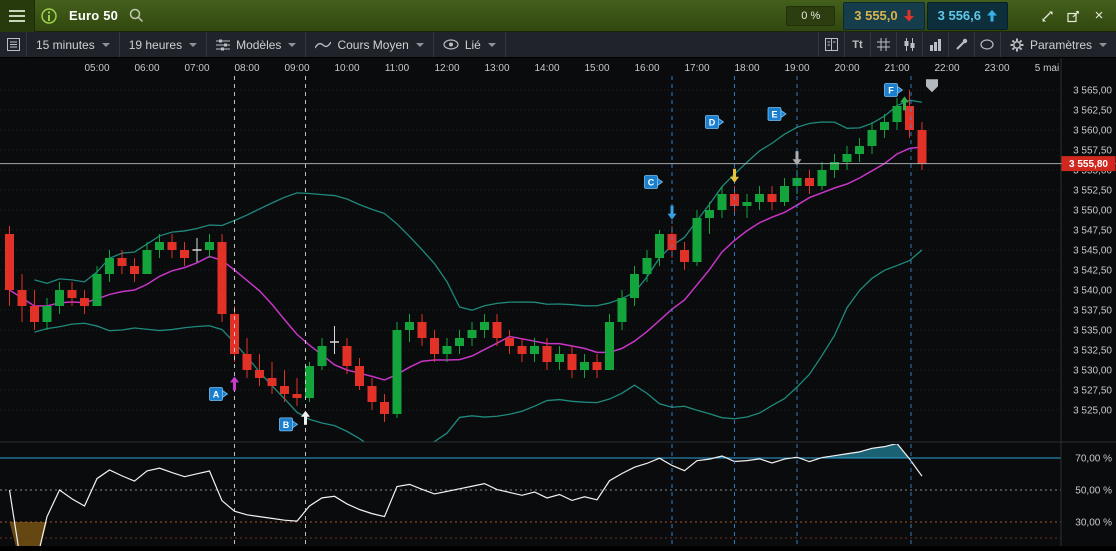  I want to click on sell-price: 3 555,0, so click(876, 15).